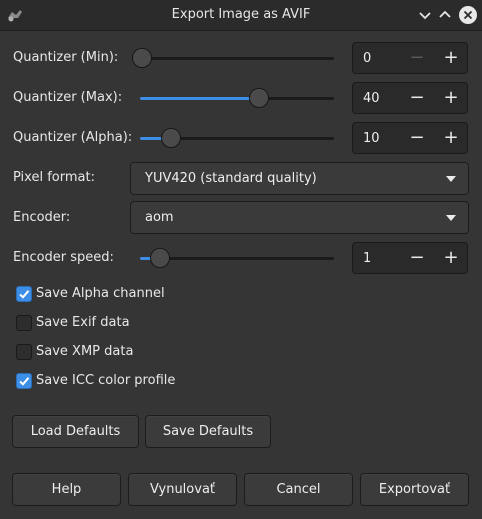 This screenshot has height=519, width=482. Describe the element at coordinates (417, 258) in the screenshot. I see `encoder-speed-decrement-button: −` at that location.